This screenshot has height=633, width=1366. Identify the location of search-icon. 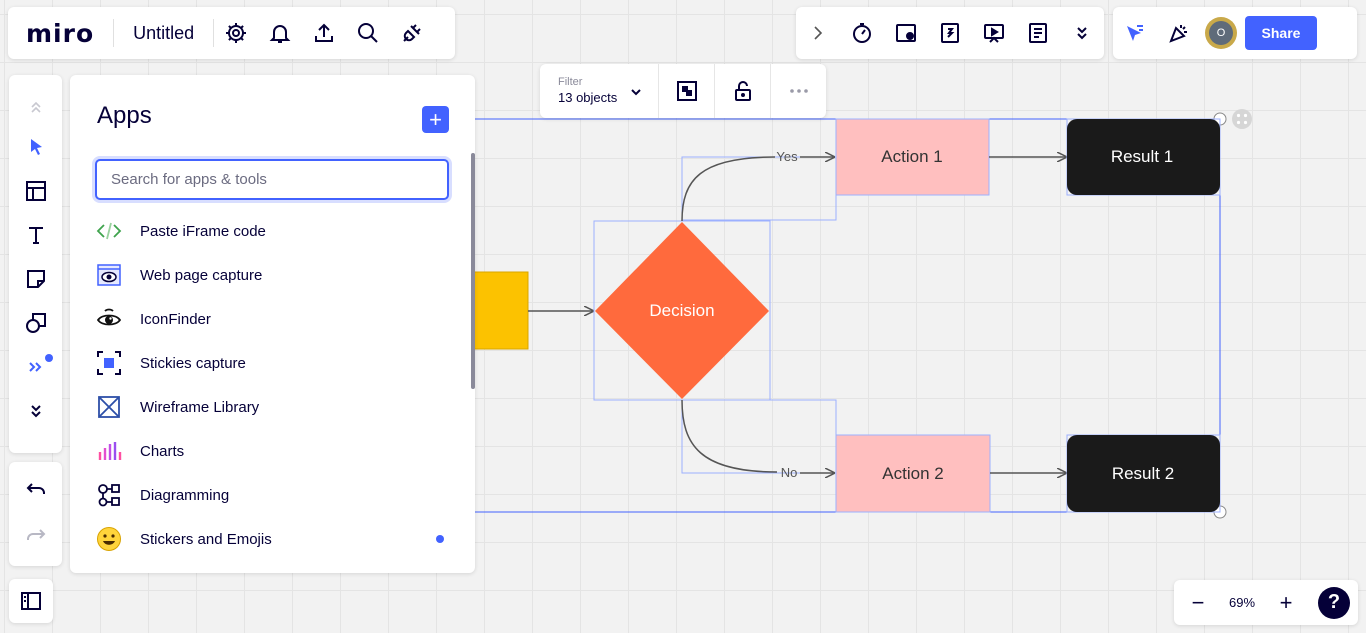
(368, 33).